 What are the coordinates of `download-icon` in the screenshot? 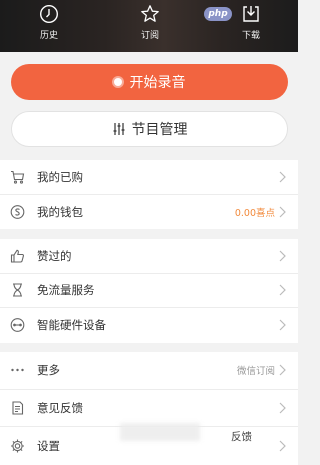 It's located at (251, 14).